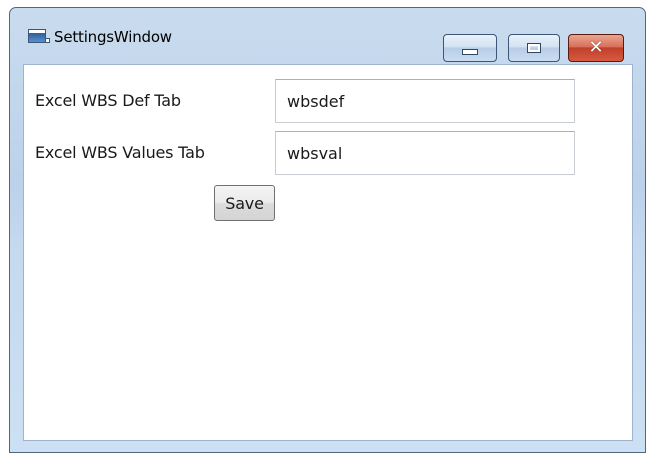 The width and height of the screenshot is (650, 453). Describe the element at coordinates (39, 36) in the screenshot. I see `window-app-icon` at that location.